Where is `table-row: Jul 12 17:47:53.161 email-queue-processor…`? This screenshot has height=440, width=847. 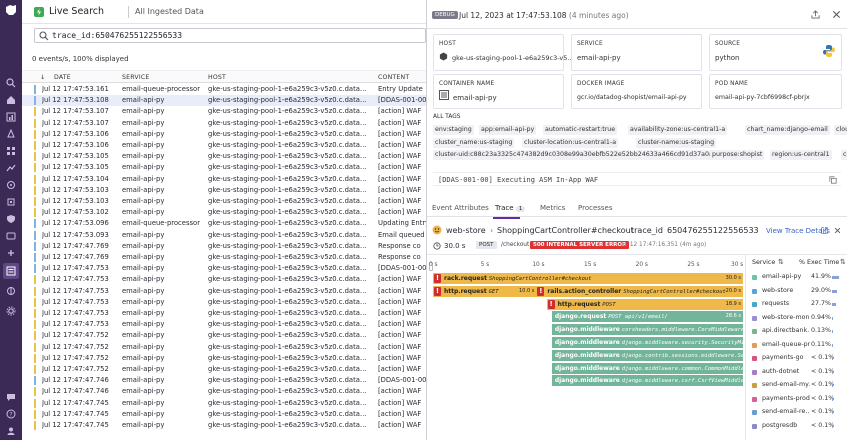
table-row: Jul 12 17:47:53.161 email-queue-processor… is located at coordinates (224, 89).